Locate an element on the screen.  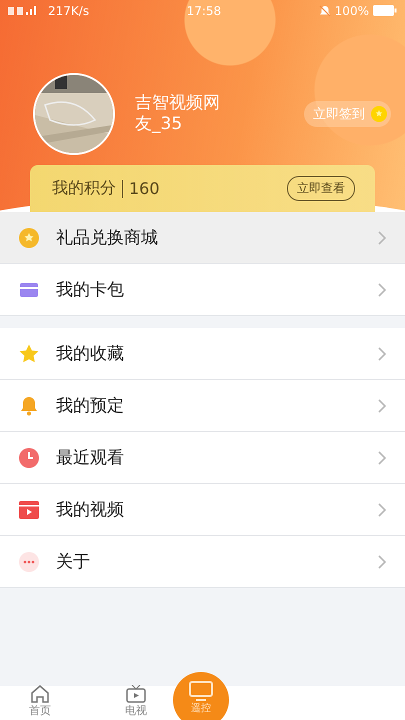
more-icon is located at coordinates (29, 561).